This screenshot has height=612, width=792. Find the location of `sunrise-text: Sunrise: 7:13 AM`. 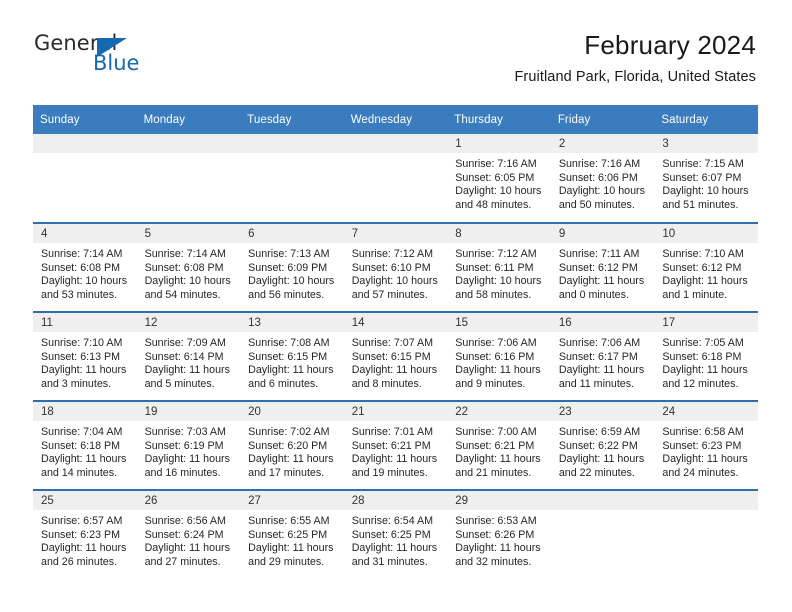

sunrise-text: Sunrise: 7:13 AM is located at coordinates (289, 254).